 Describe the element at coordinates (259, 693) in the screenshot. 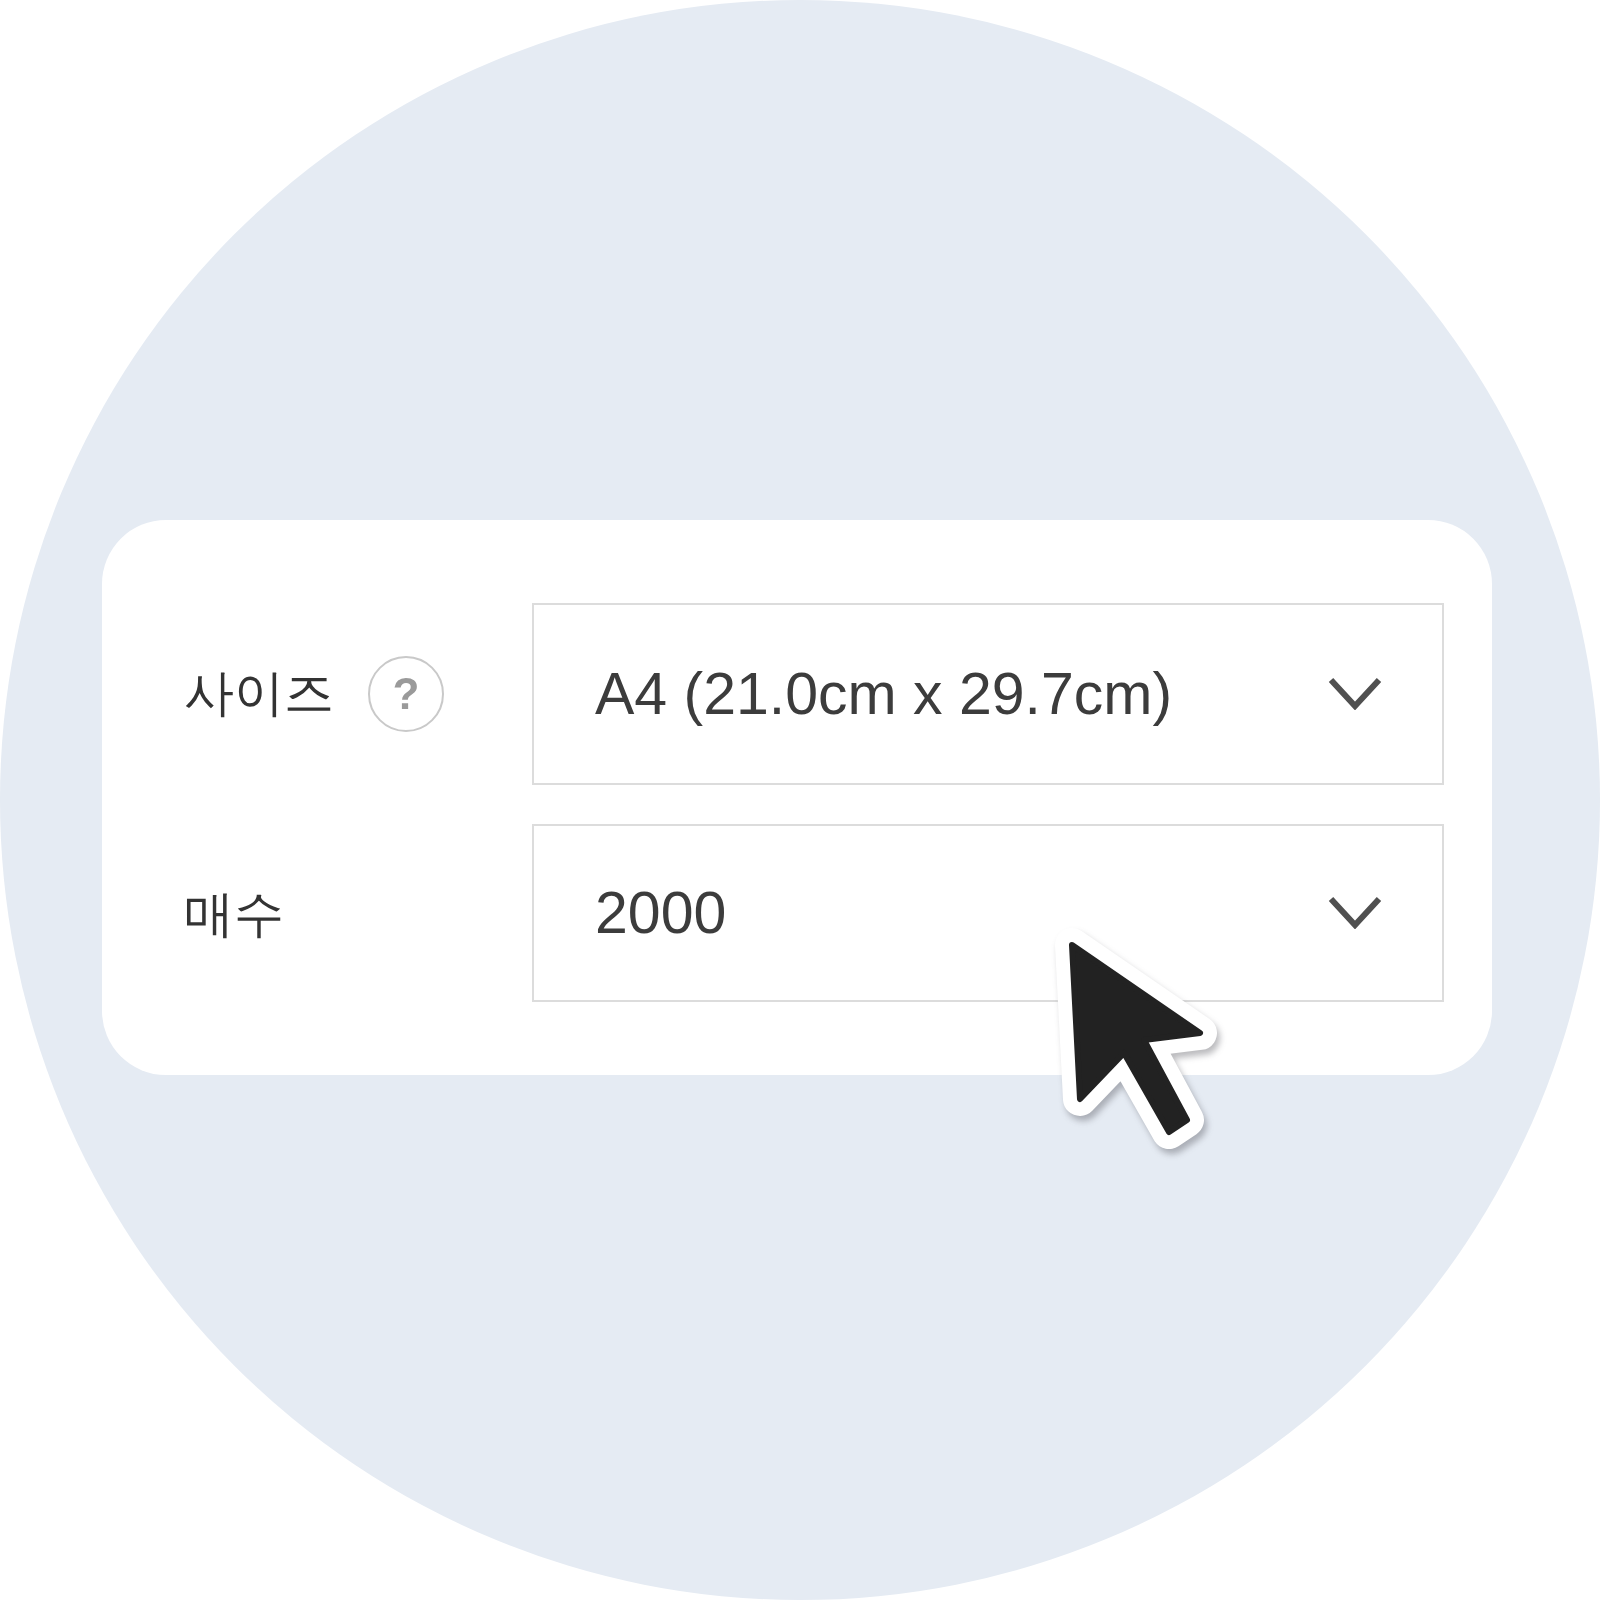

I see `field-label: 사이즈` at that location.